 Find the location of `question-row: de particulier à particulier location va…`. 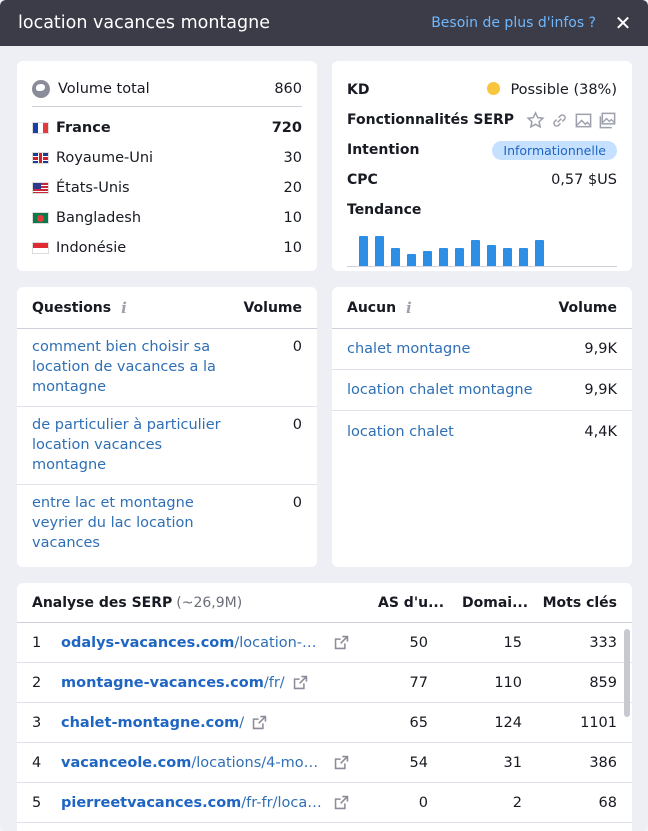

question-row: de particulier à particulier location va… is located at coordinates (167, 446).